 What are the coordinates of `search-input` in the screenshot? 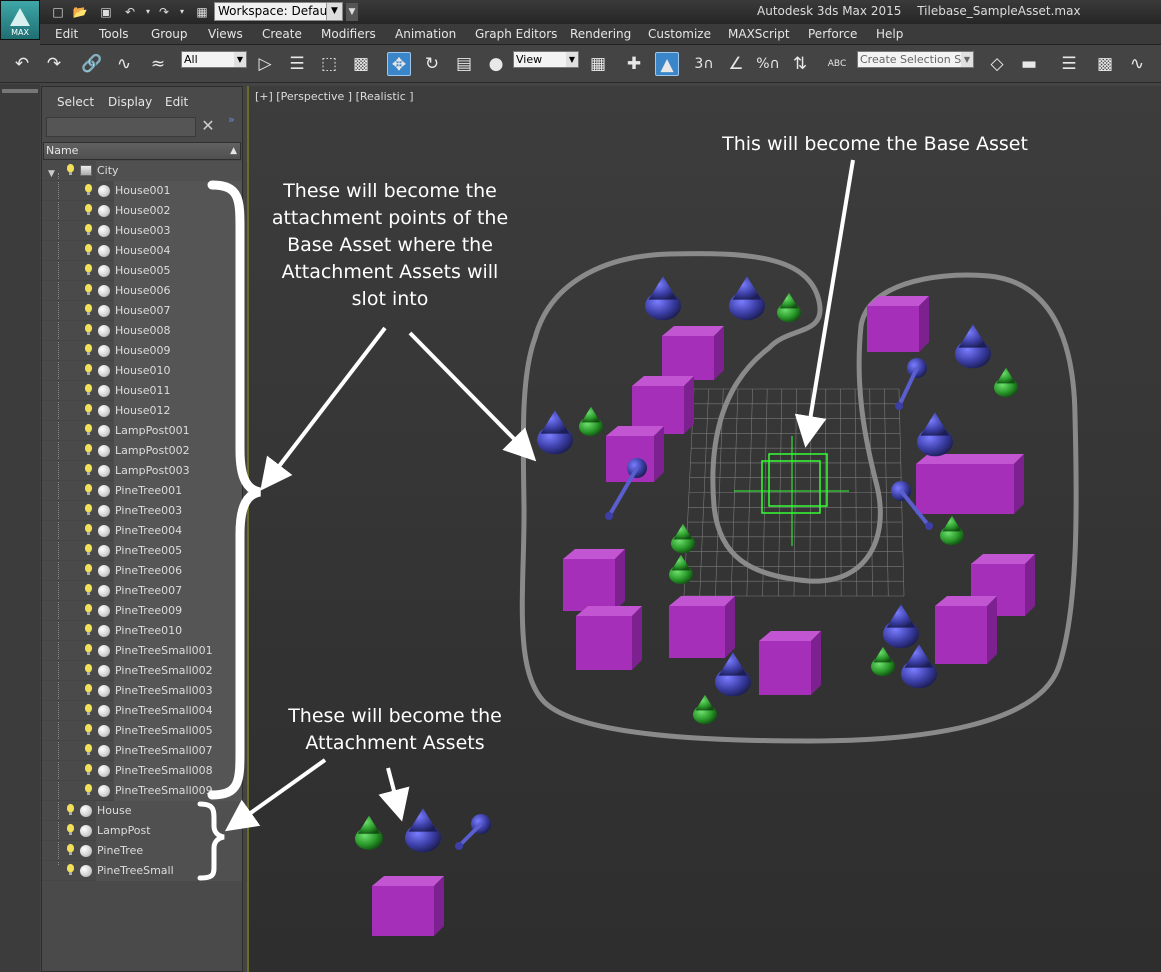 It's located at (121, 127).